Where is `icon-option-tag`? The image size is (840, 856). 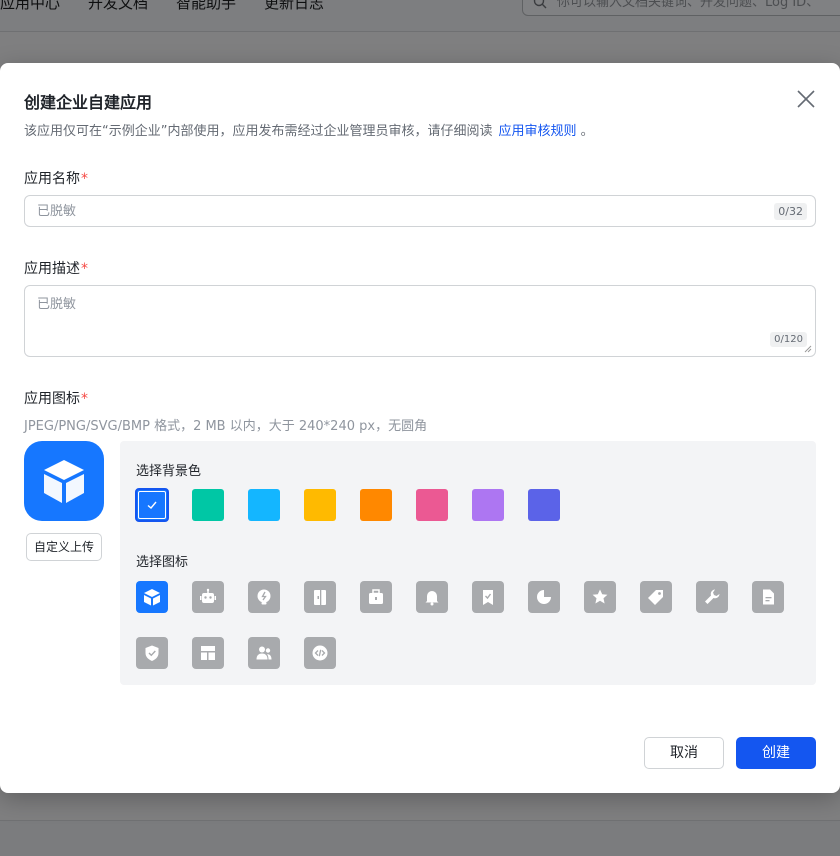
icon-option-tag is located at coordinates (656, 597).